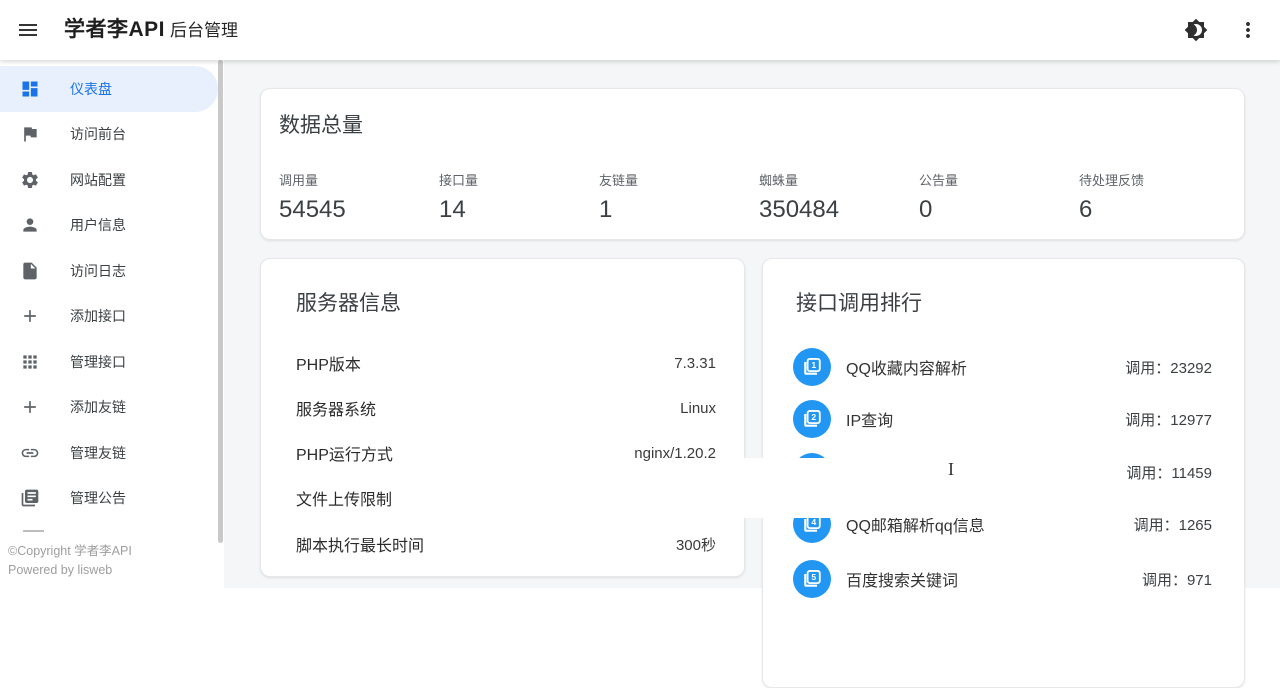  I want to click on server-card-title: 服务器信息, so click(348, 303).